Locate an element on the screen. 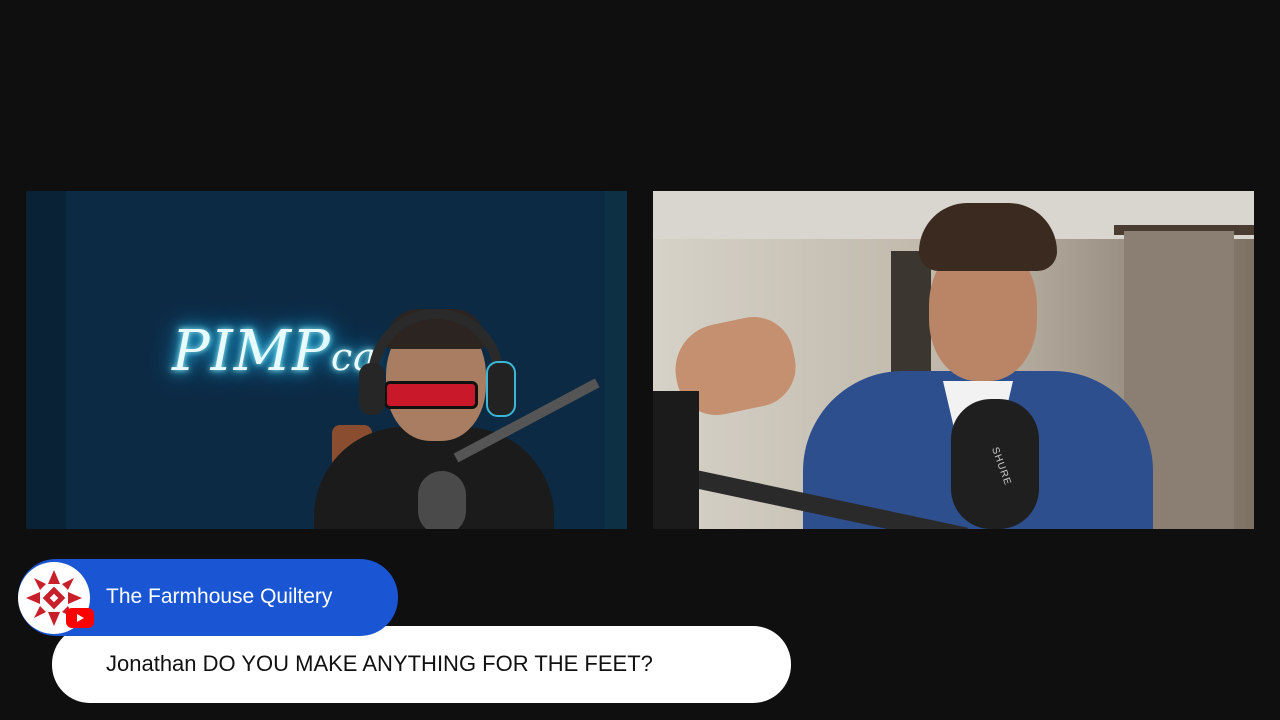 Image resolution: width=1280 pixels, height=720 pixels. left-feed-edge-right is located at coordinates (616, 360).